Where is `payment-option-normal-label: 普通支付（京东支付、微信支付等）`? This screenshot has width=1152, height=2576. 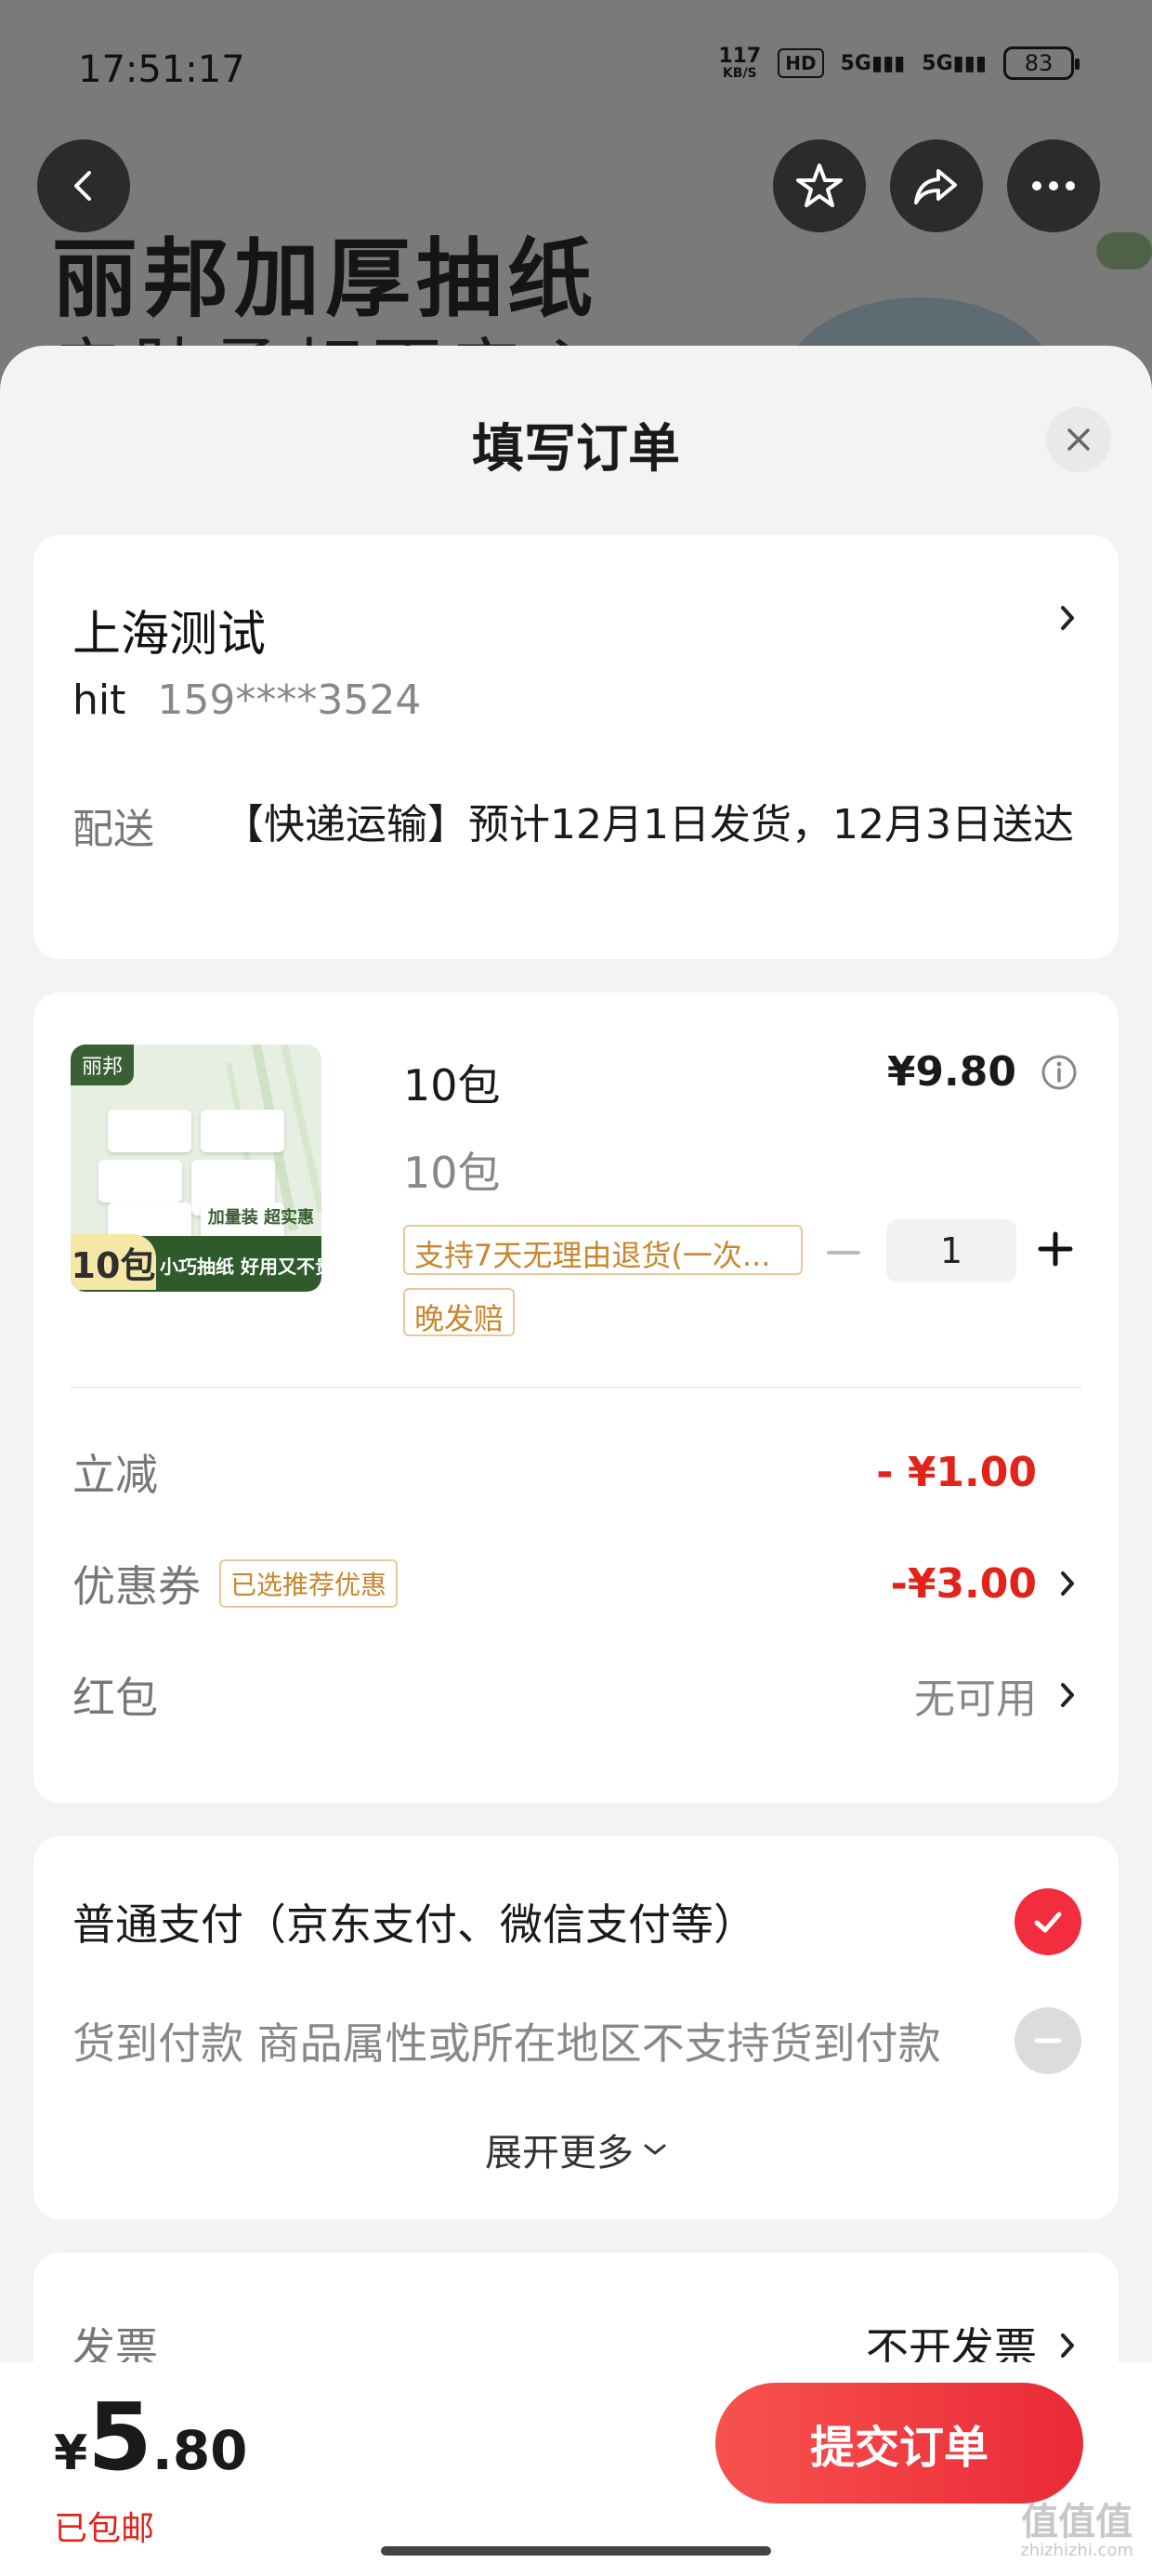
payment-option-normal-label: 普通支付（京东支付、微信支付等） is located at coordinates (414, 1924).